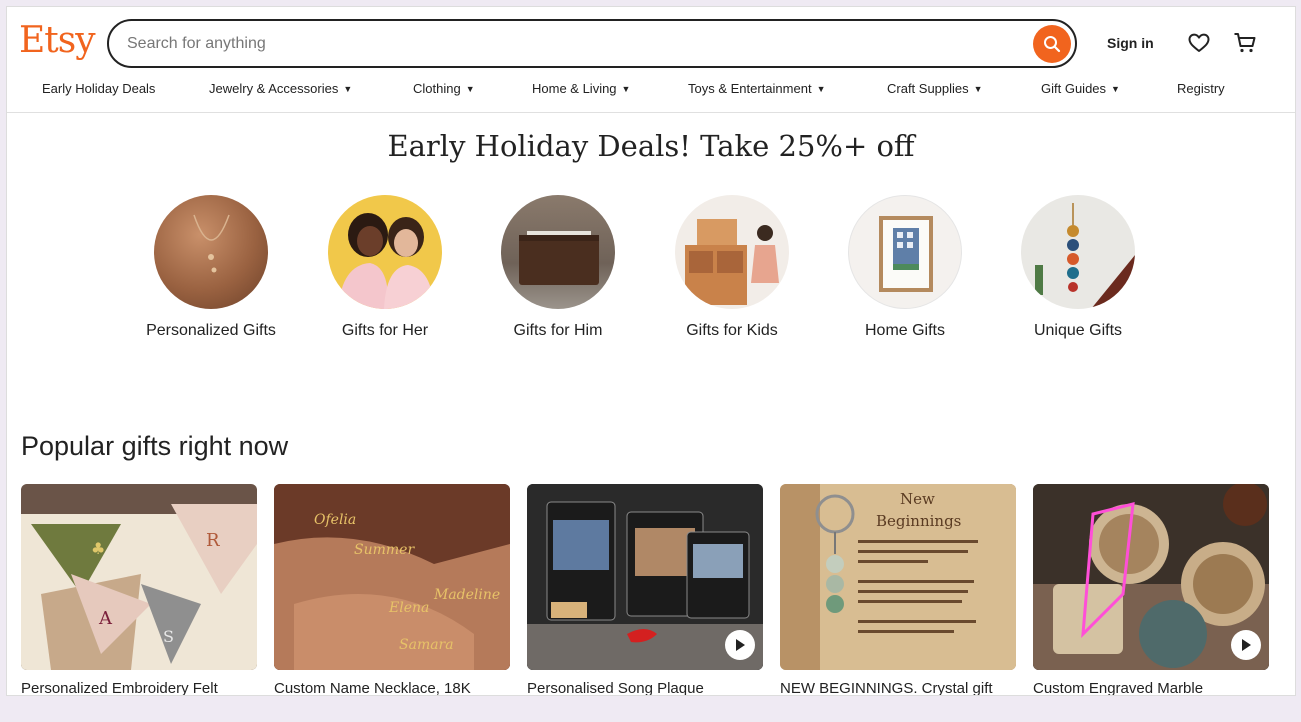 The width and height of the screenshot is (1301, 722). I want to click on category-unique-gifts: Unique Gifts, so click(1078, 268).